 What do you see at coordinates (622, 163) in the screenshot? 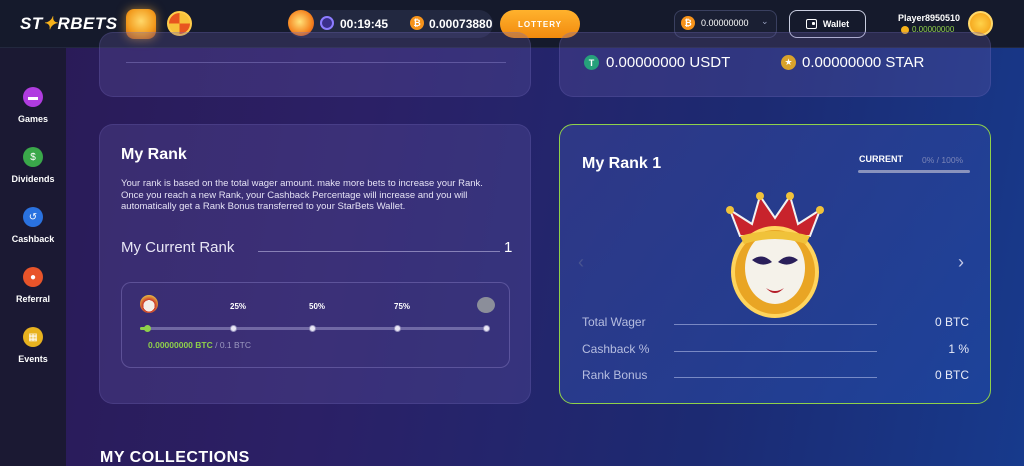
I see `rank-detail-title: My Rank 1` at bounding box center [622, 163].